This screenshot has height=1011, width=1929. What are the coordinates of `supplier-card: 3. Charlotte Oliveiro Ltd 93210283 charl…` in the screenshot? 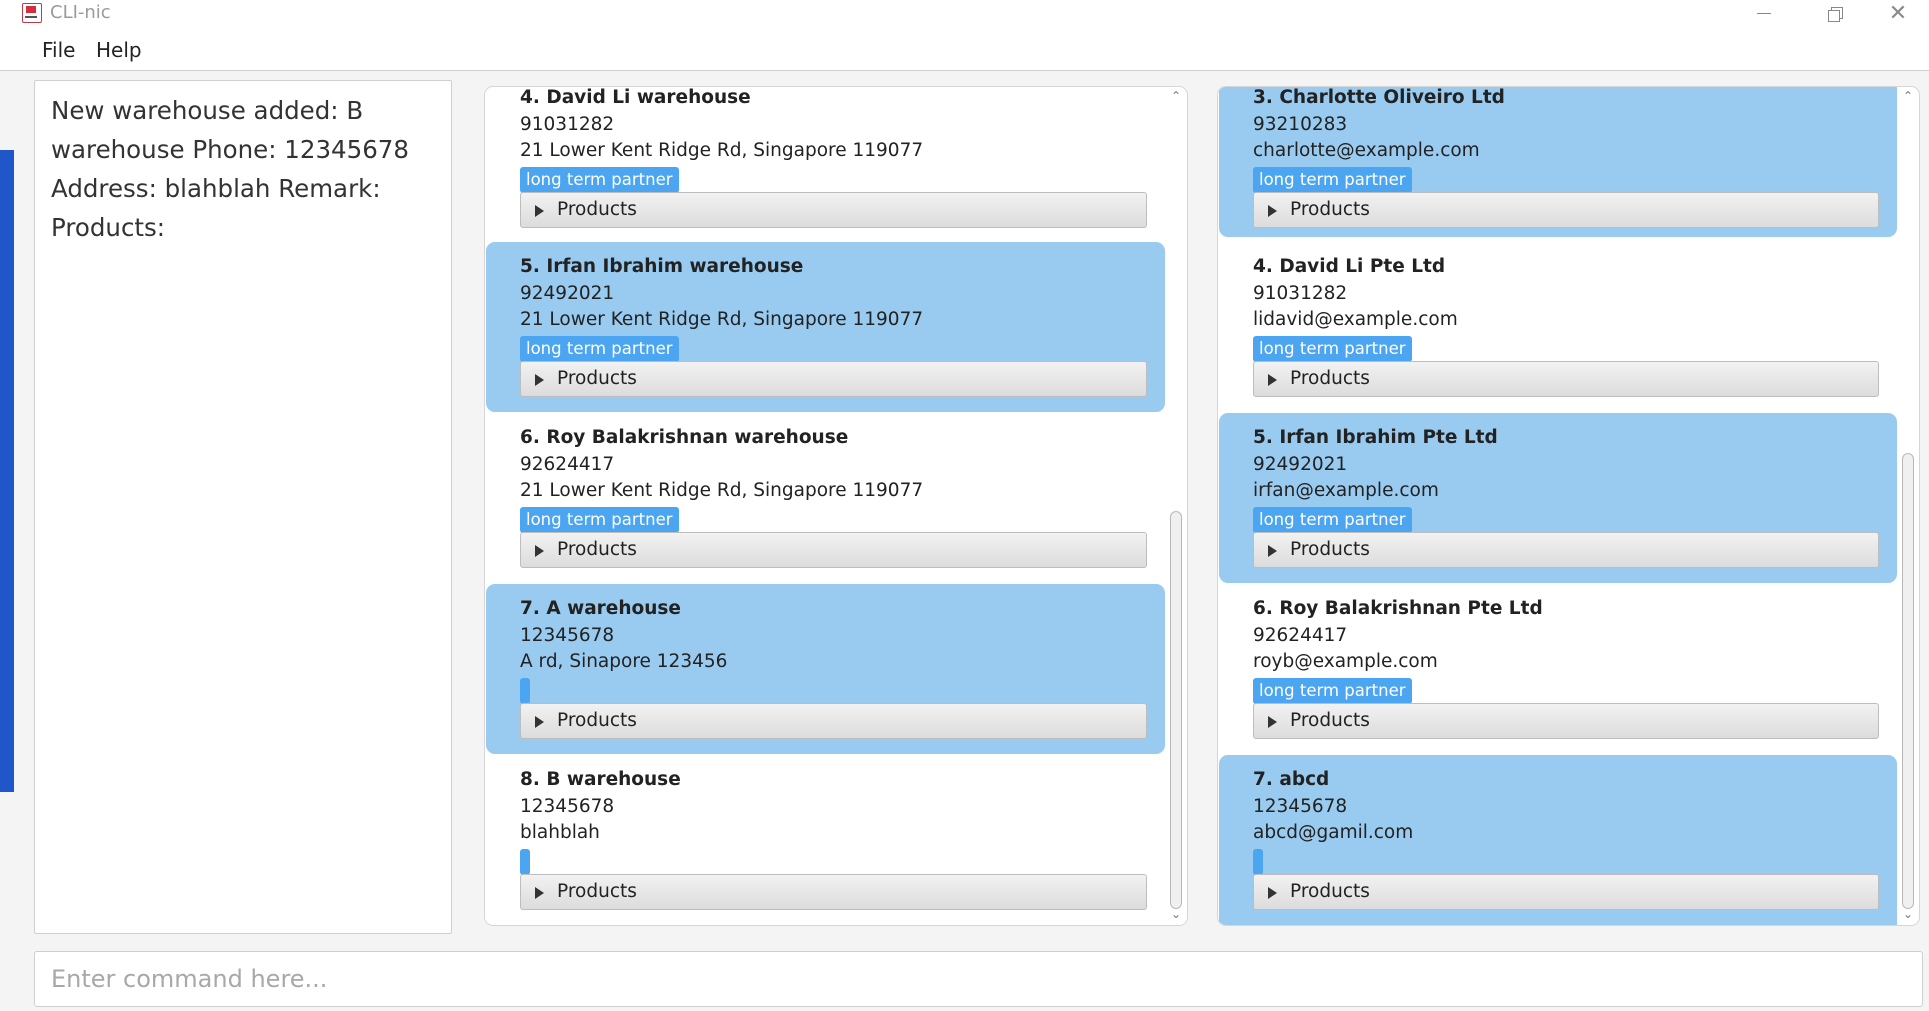 It's located at (1558, 162).